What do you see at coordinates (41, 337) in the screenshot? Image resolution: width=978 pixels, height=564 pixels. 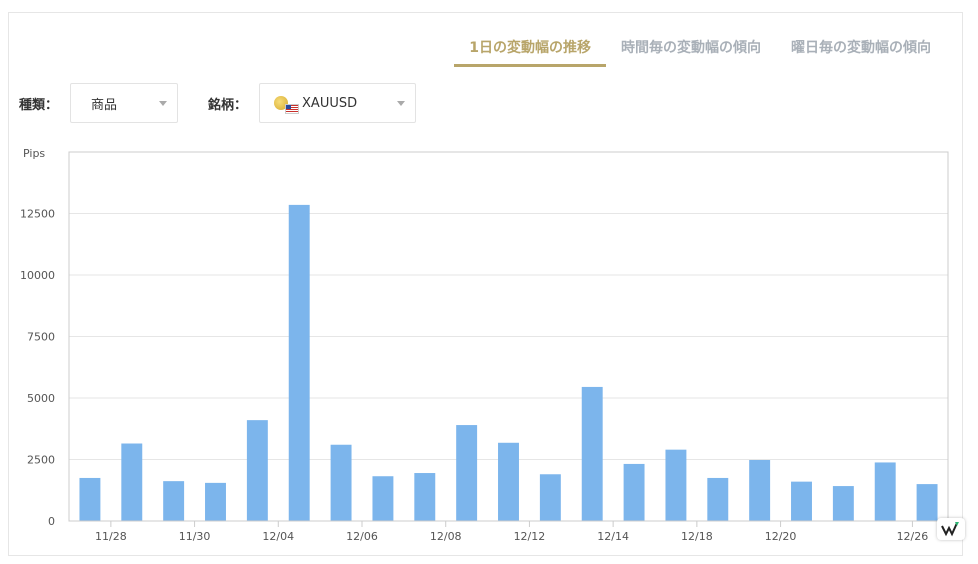 I see `y-tick-label: 7500` at bounding box center [41, 337].